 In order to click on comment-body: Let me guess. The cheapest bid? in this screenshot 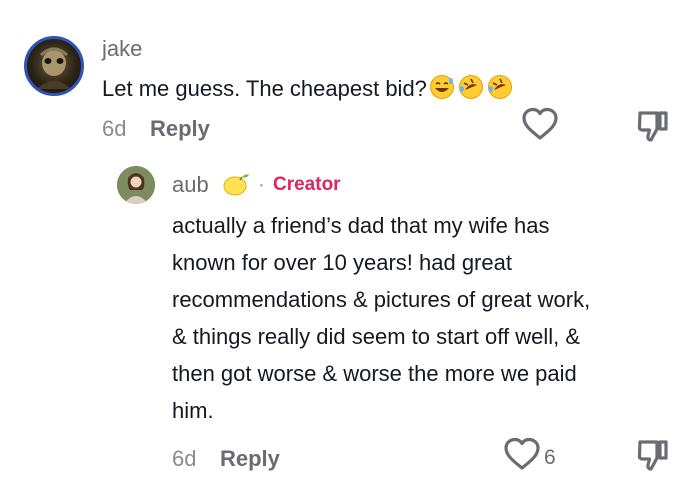, I will do `click(264, 88)`.